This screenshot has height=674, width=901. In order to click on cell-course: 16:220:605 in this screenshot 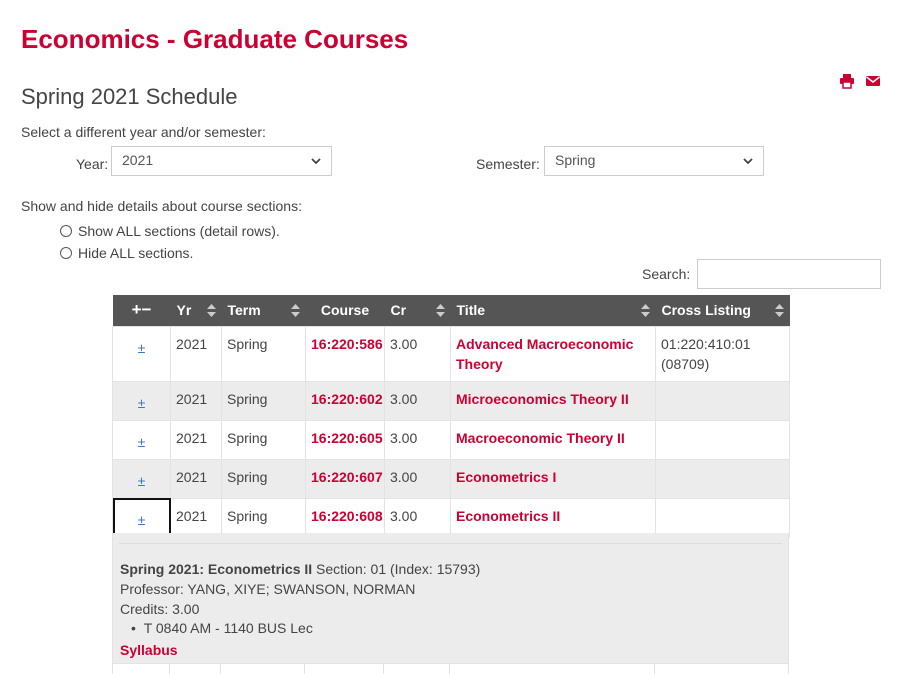, I will do `click(345, 439)`.